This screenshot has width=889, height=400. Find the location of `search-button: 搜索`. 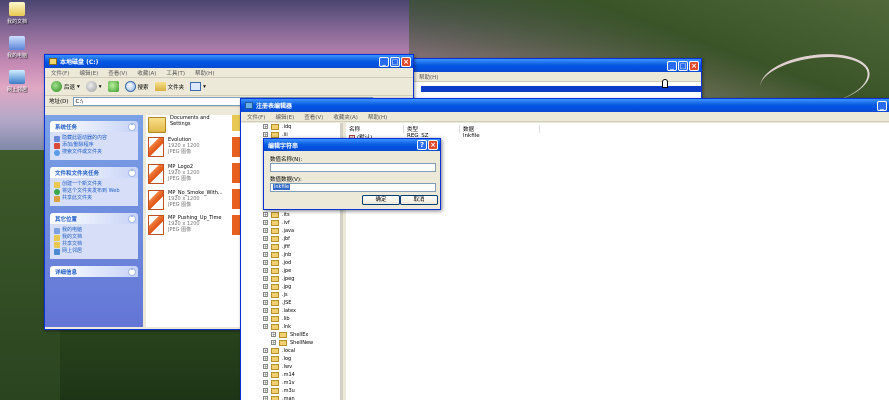

search-button: 搜索 is located at coordinates (136, 86).